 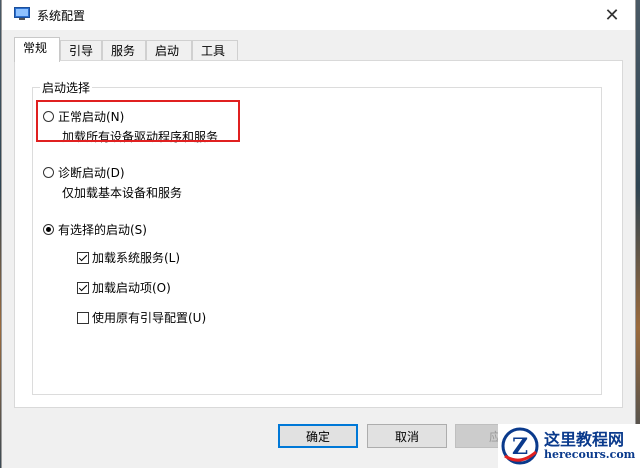 I want to click on tab-services: 服务, so click(x=124, y=50).